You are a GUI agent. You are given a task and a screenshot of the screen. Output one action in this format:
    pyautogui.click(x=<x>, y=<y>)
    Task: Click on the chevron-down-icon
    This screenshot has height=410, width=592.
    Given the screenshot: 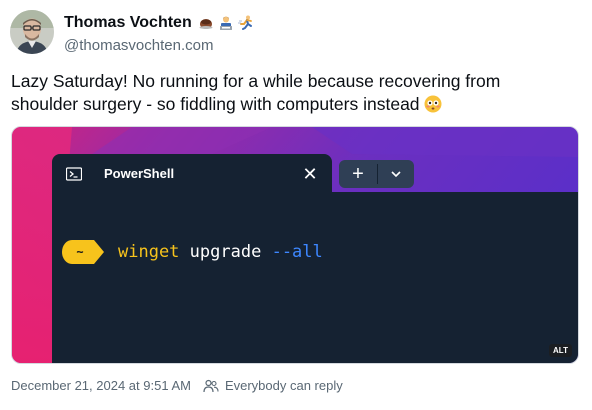 What is the action you would take?
    pyautogui.click(x=396, y=174)
    